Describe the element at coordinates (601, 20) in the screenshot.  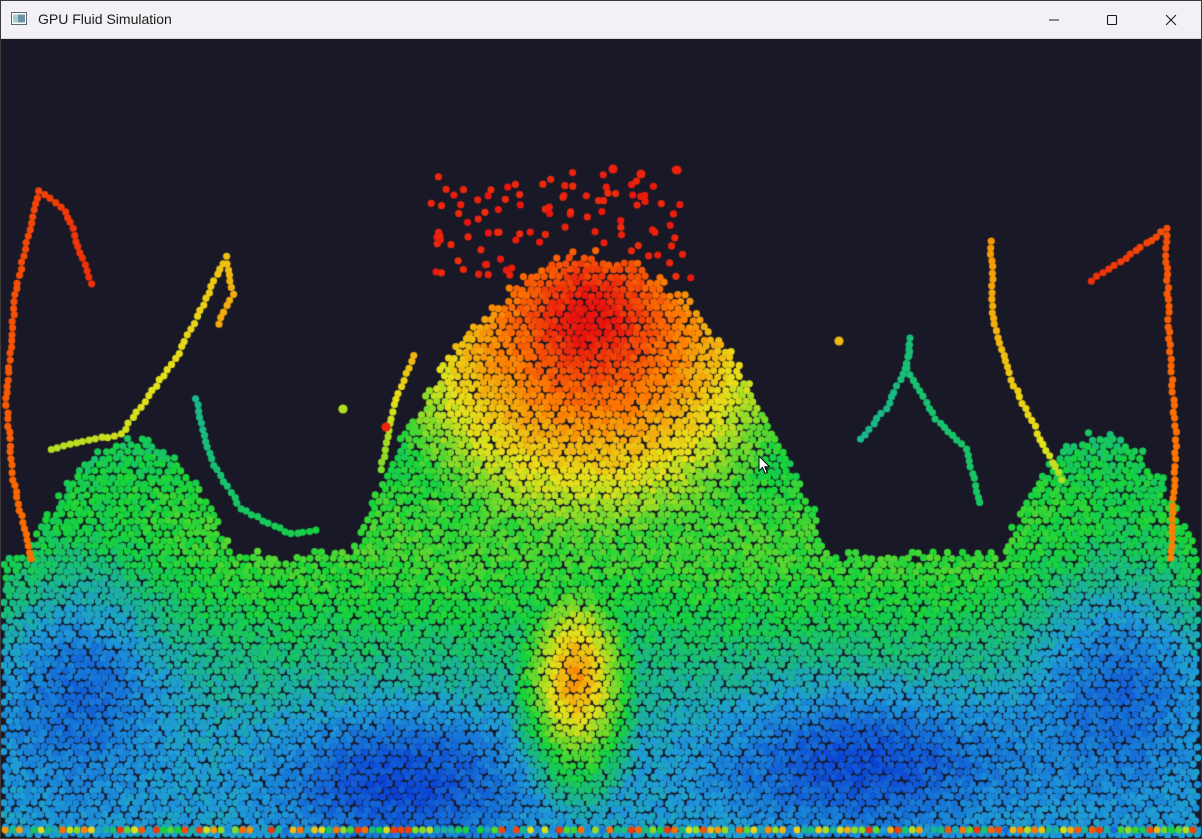
I see `title-bar: GPU Fluid Simulation` at that location.